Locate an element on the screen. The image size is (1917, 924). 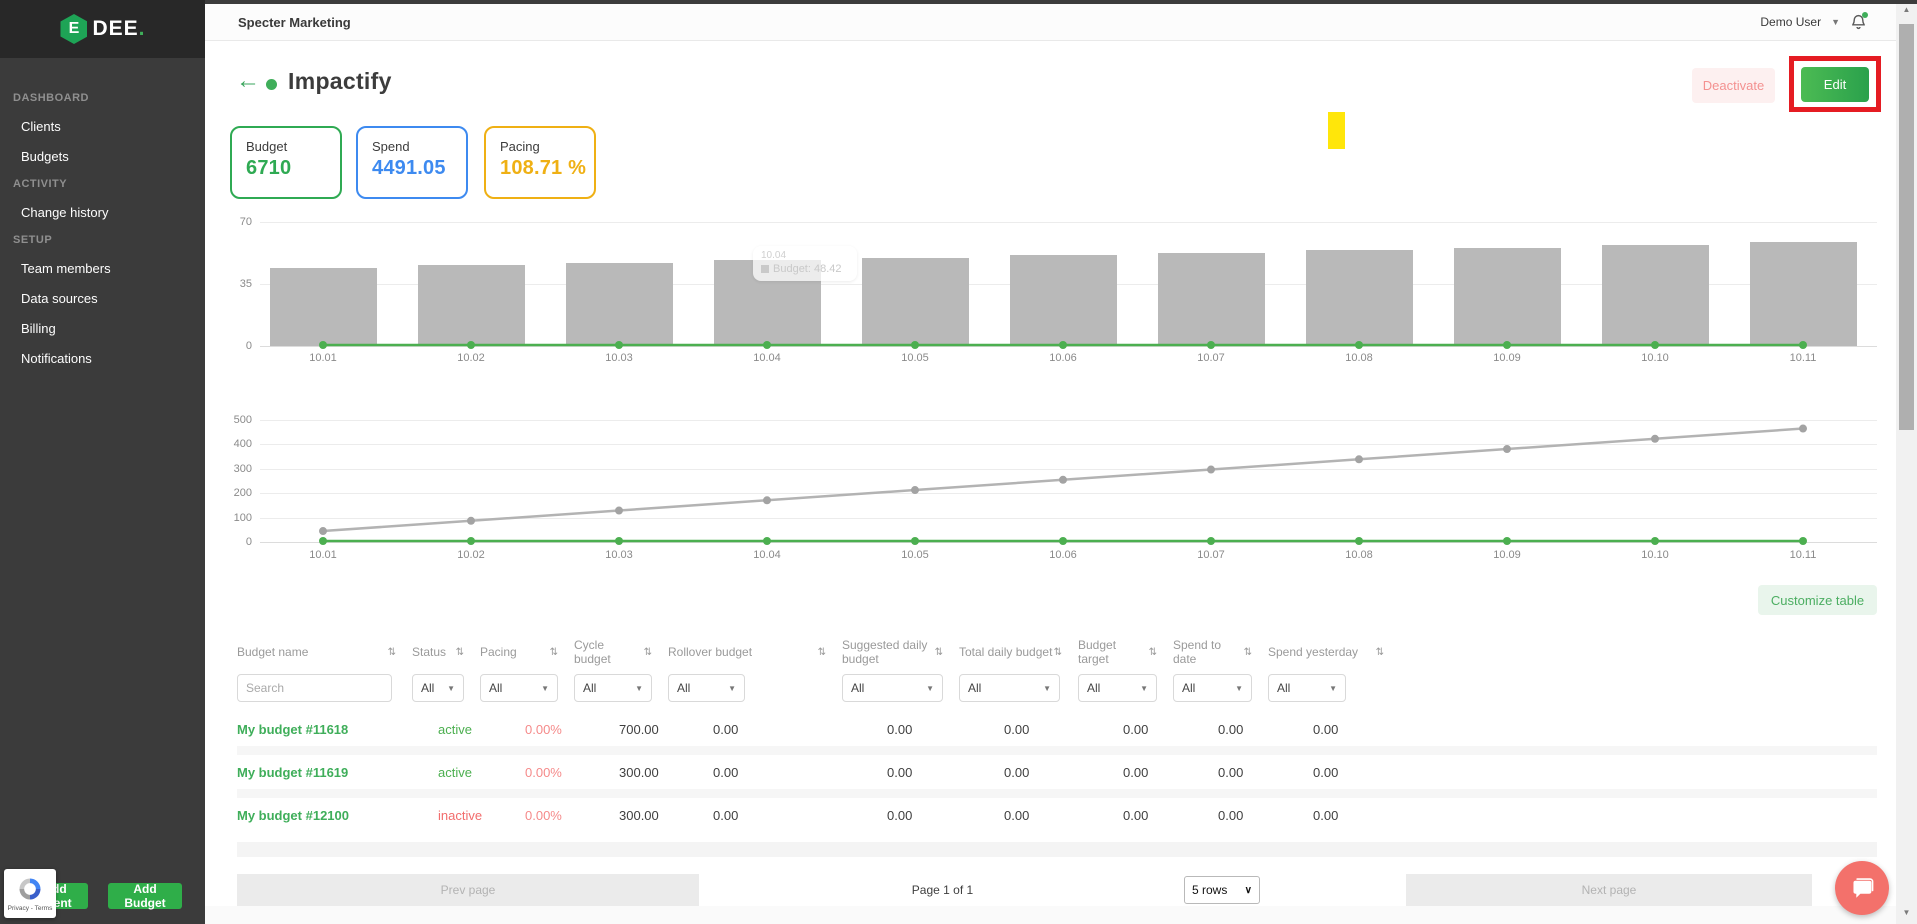
edit-button: Edit is located at coordinates (1835, 84).